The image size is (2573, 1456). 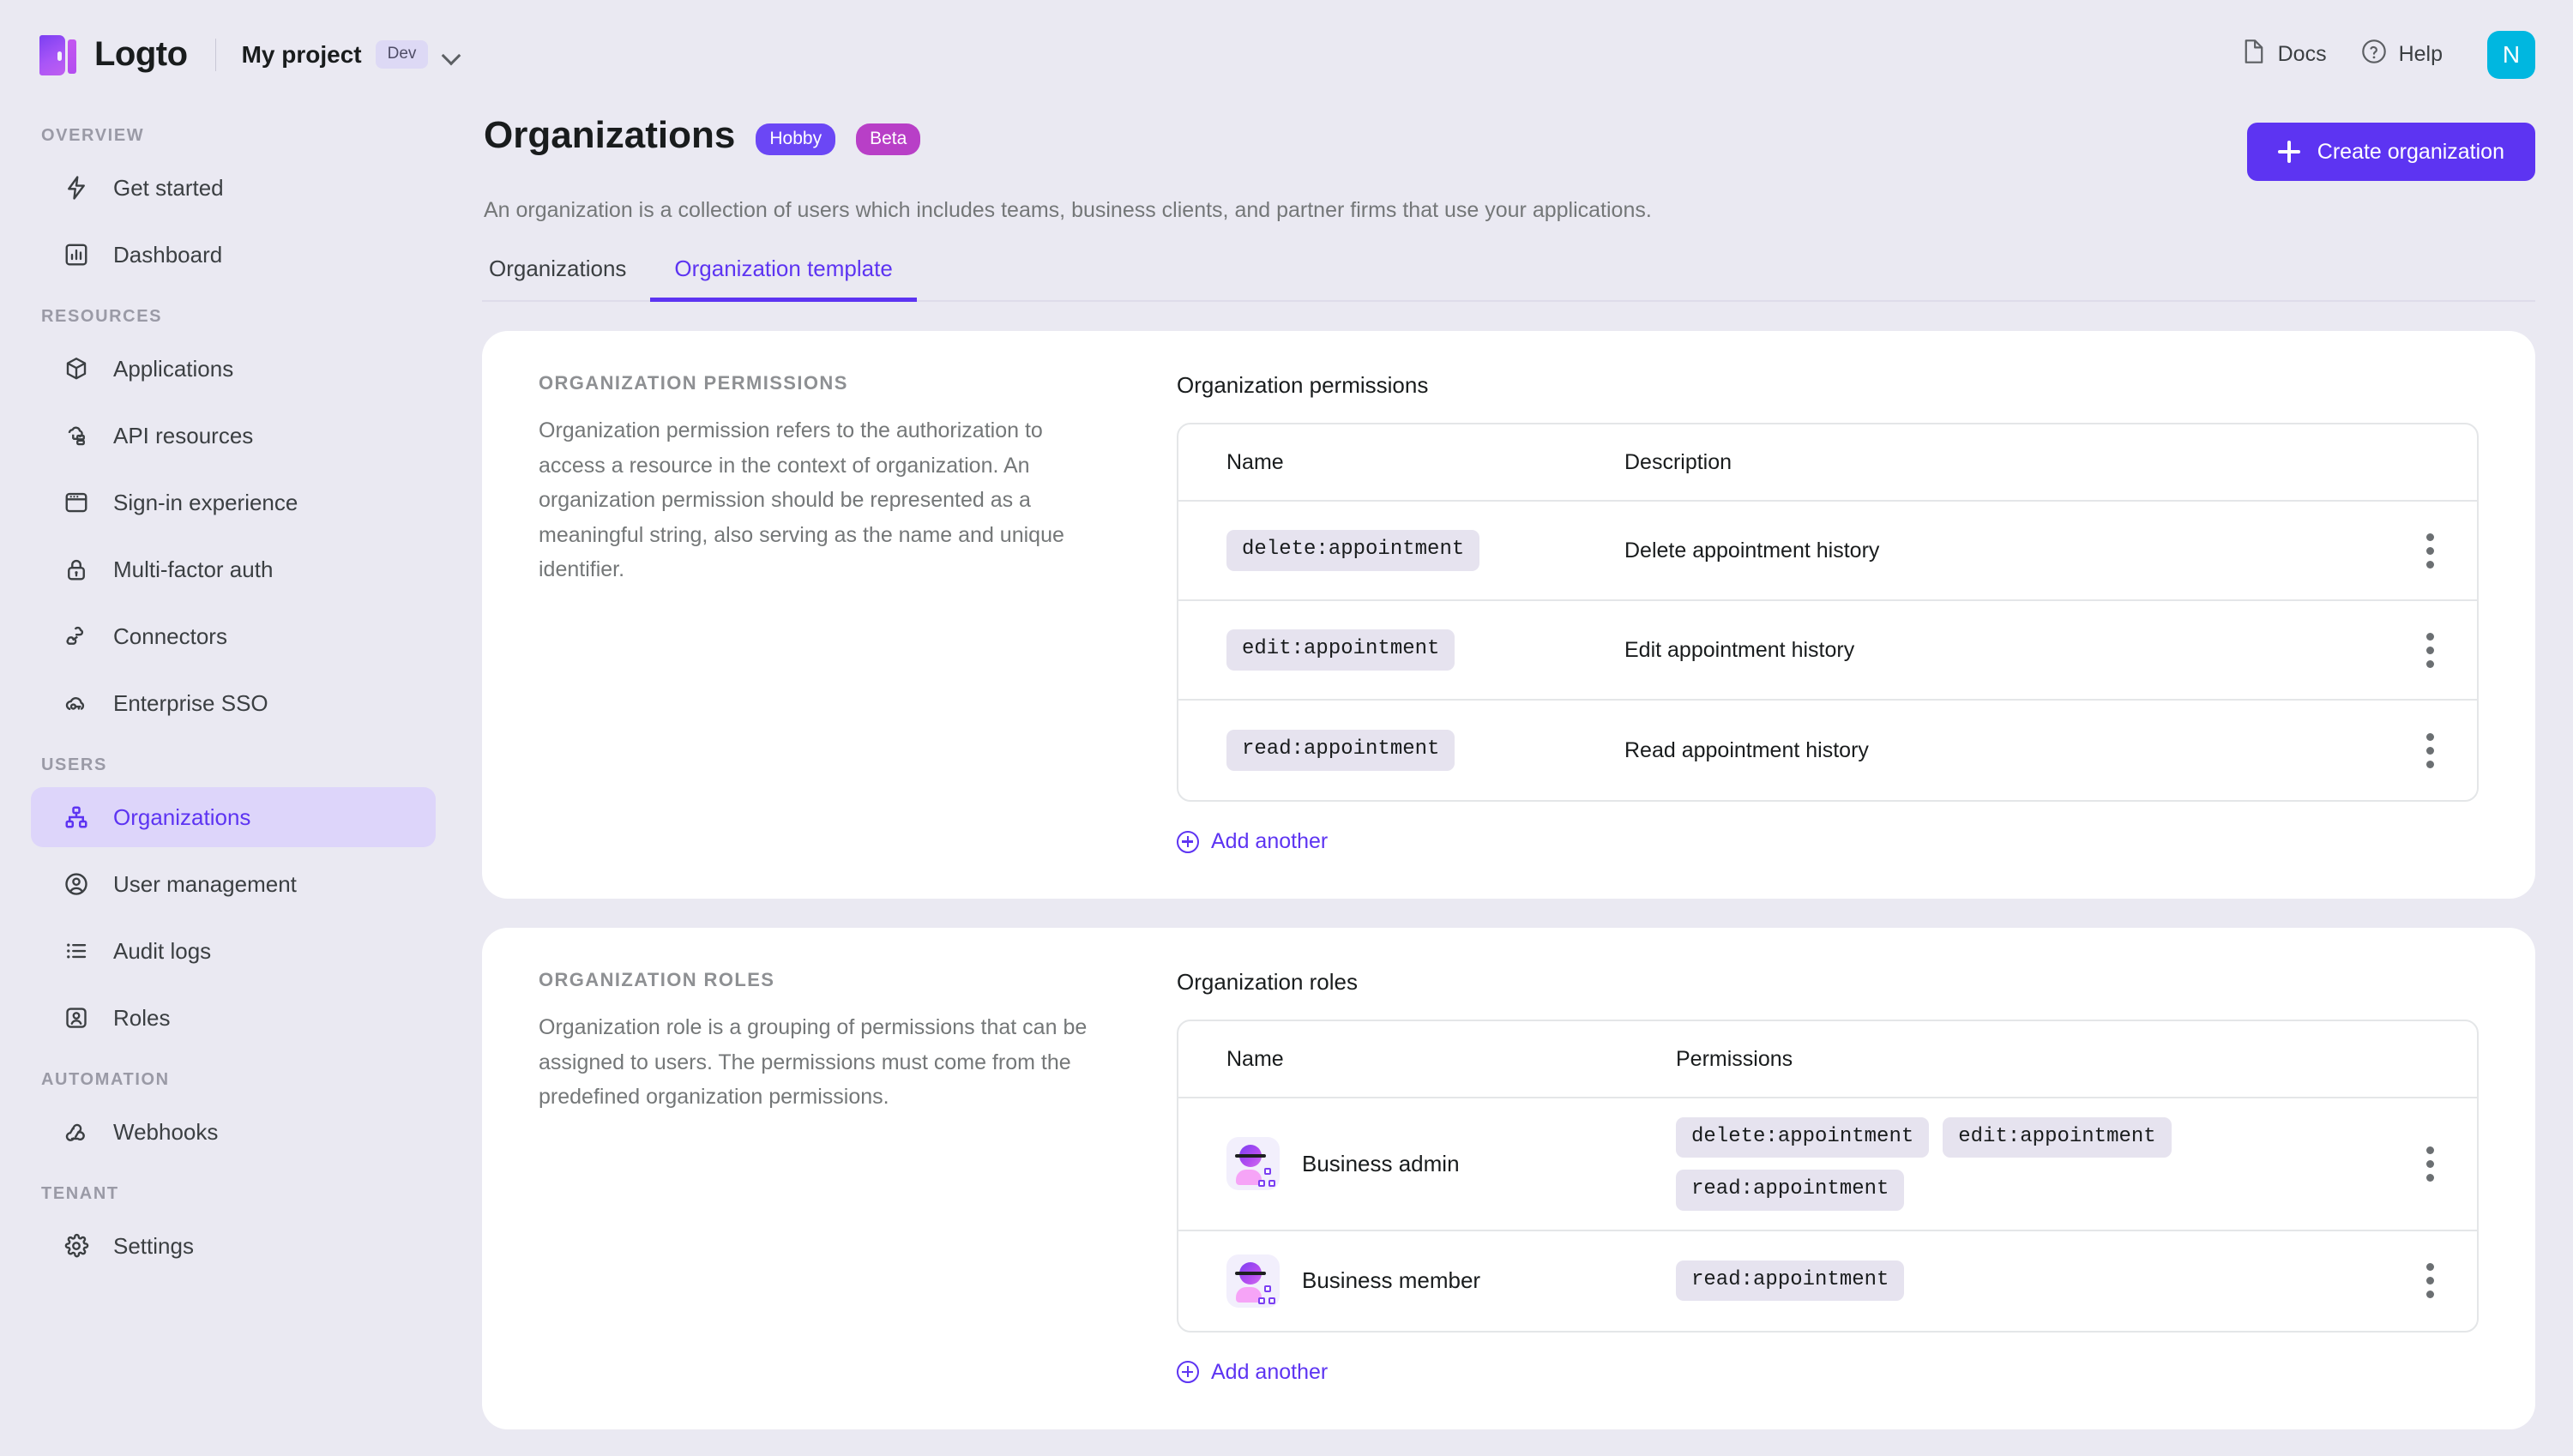 I want to click on org-chart-icon, so click(x=76, y=818).